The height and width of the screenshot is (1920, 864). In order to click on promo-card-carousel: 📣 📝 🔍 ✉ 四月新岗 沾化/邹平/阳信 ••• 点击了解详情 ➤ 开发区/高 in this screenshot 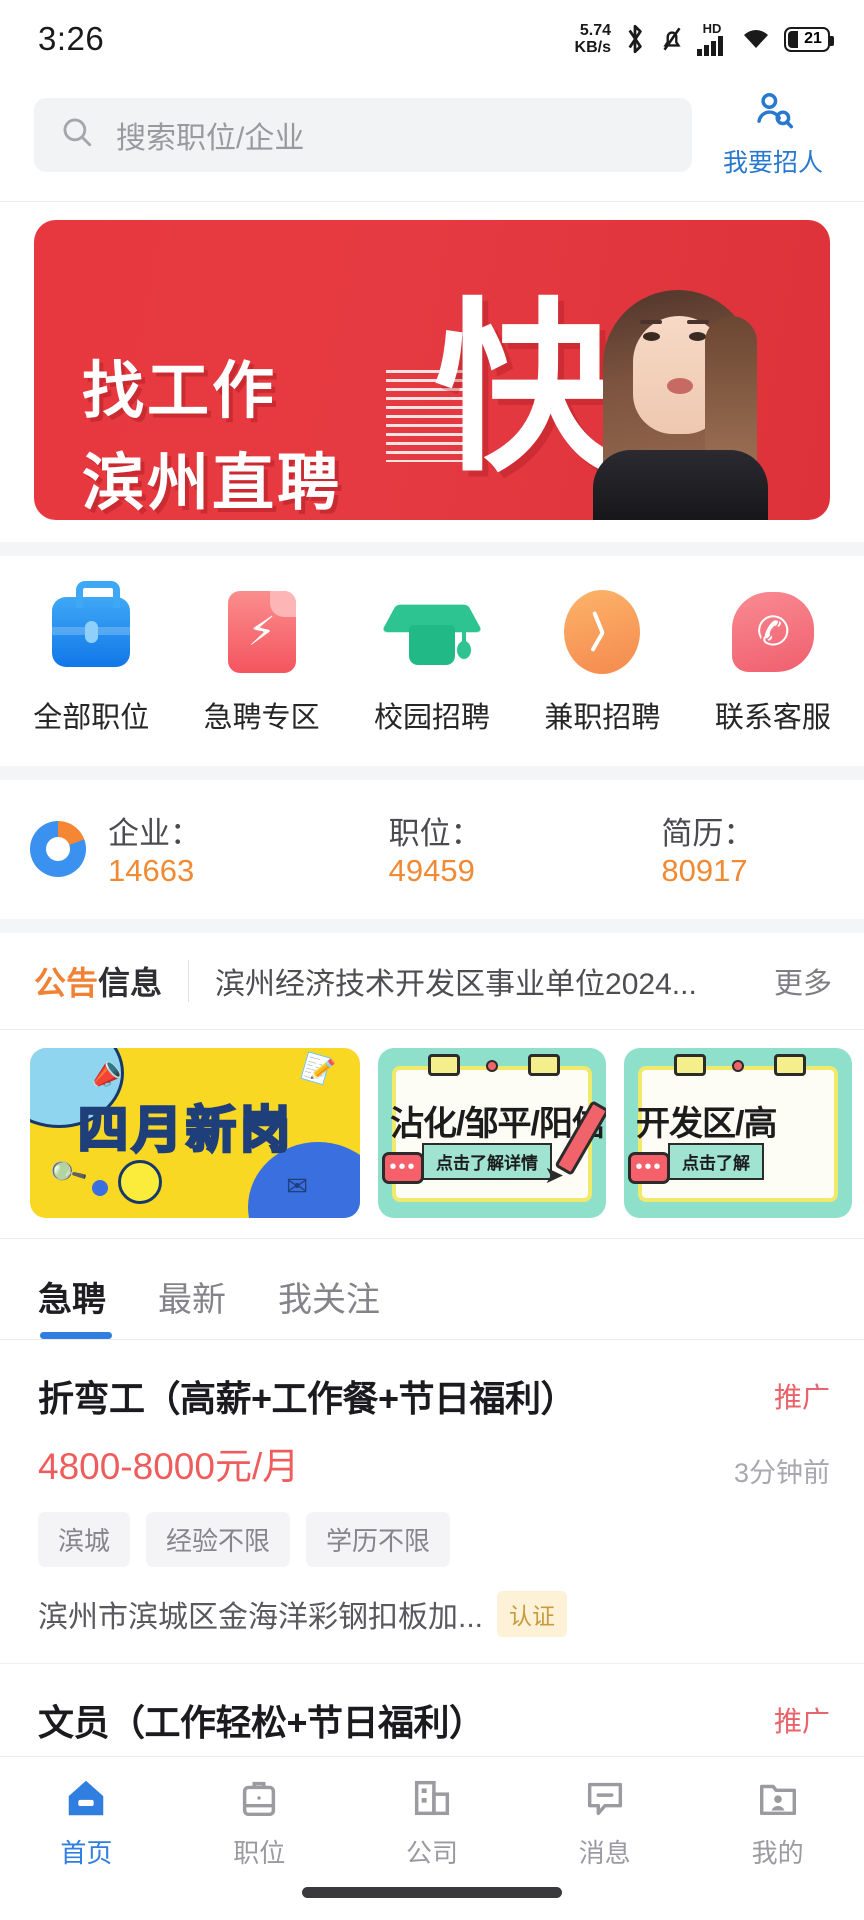, I will do `click(432, 1134)`.